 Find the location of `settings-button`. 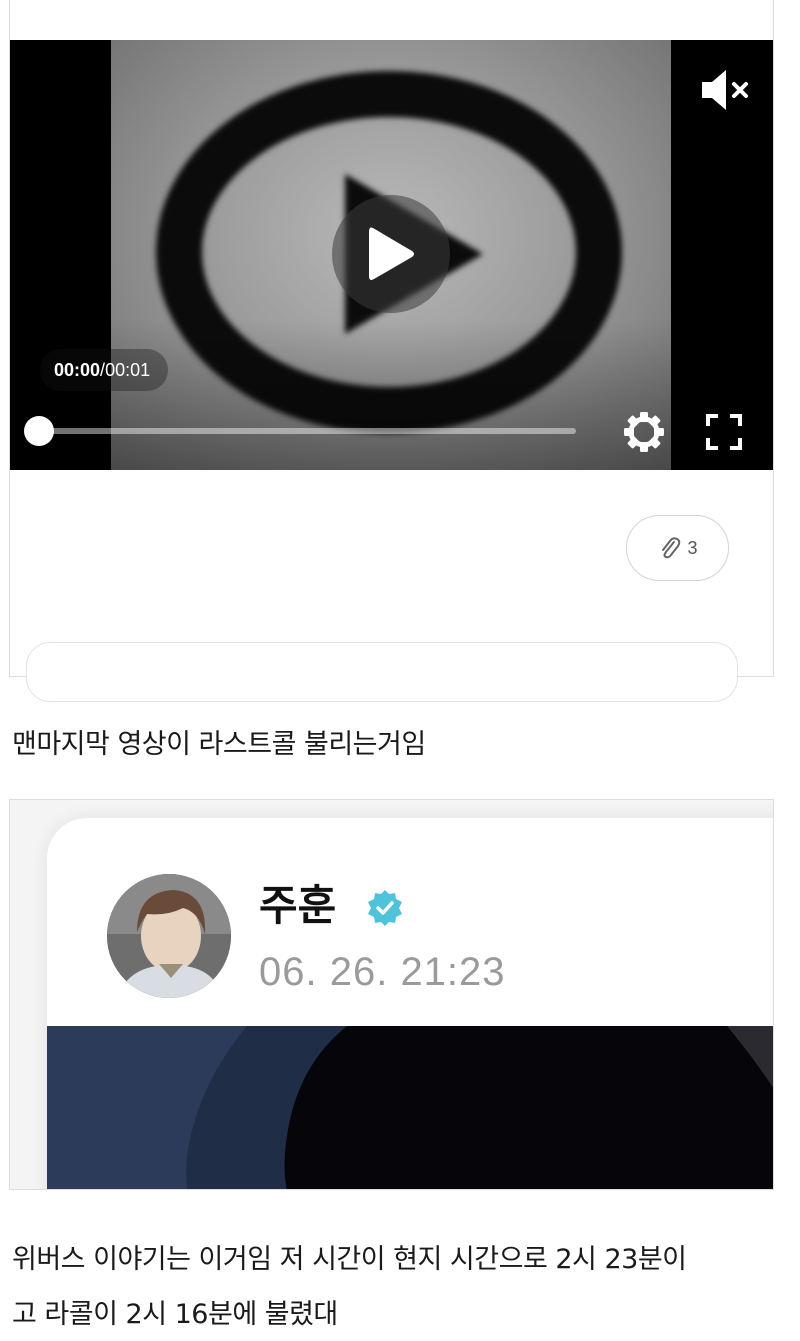

settings-button is located at coordinates (644, 432).